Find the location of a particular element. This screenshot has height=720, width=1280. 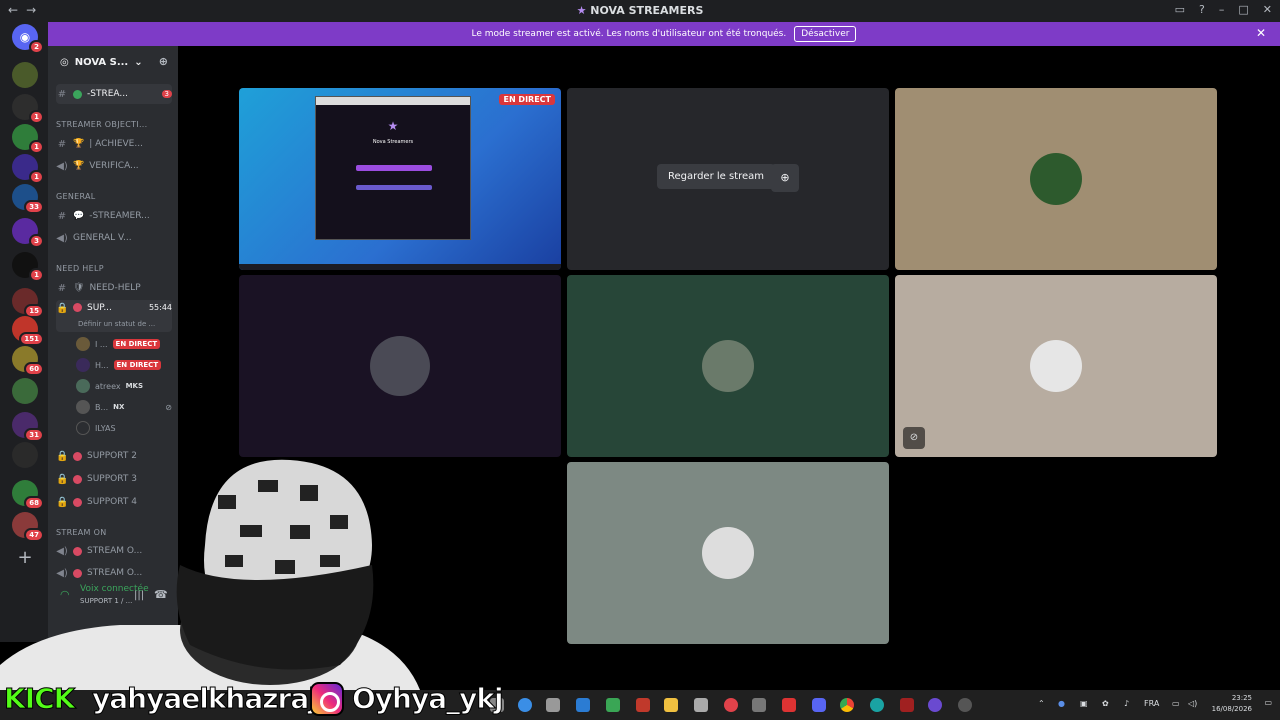

close-button: ✕ is located at coordinates (1267, 9).